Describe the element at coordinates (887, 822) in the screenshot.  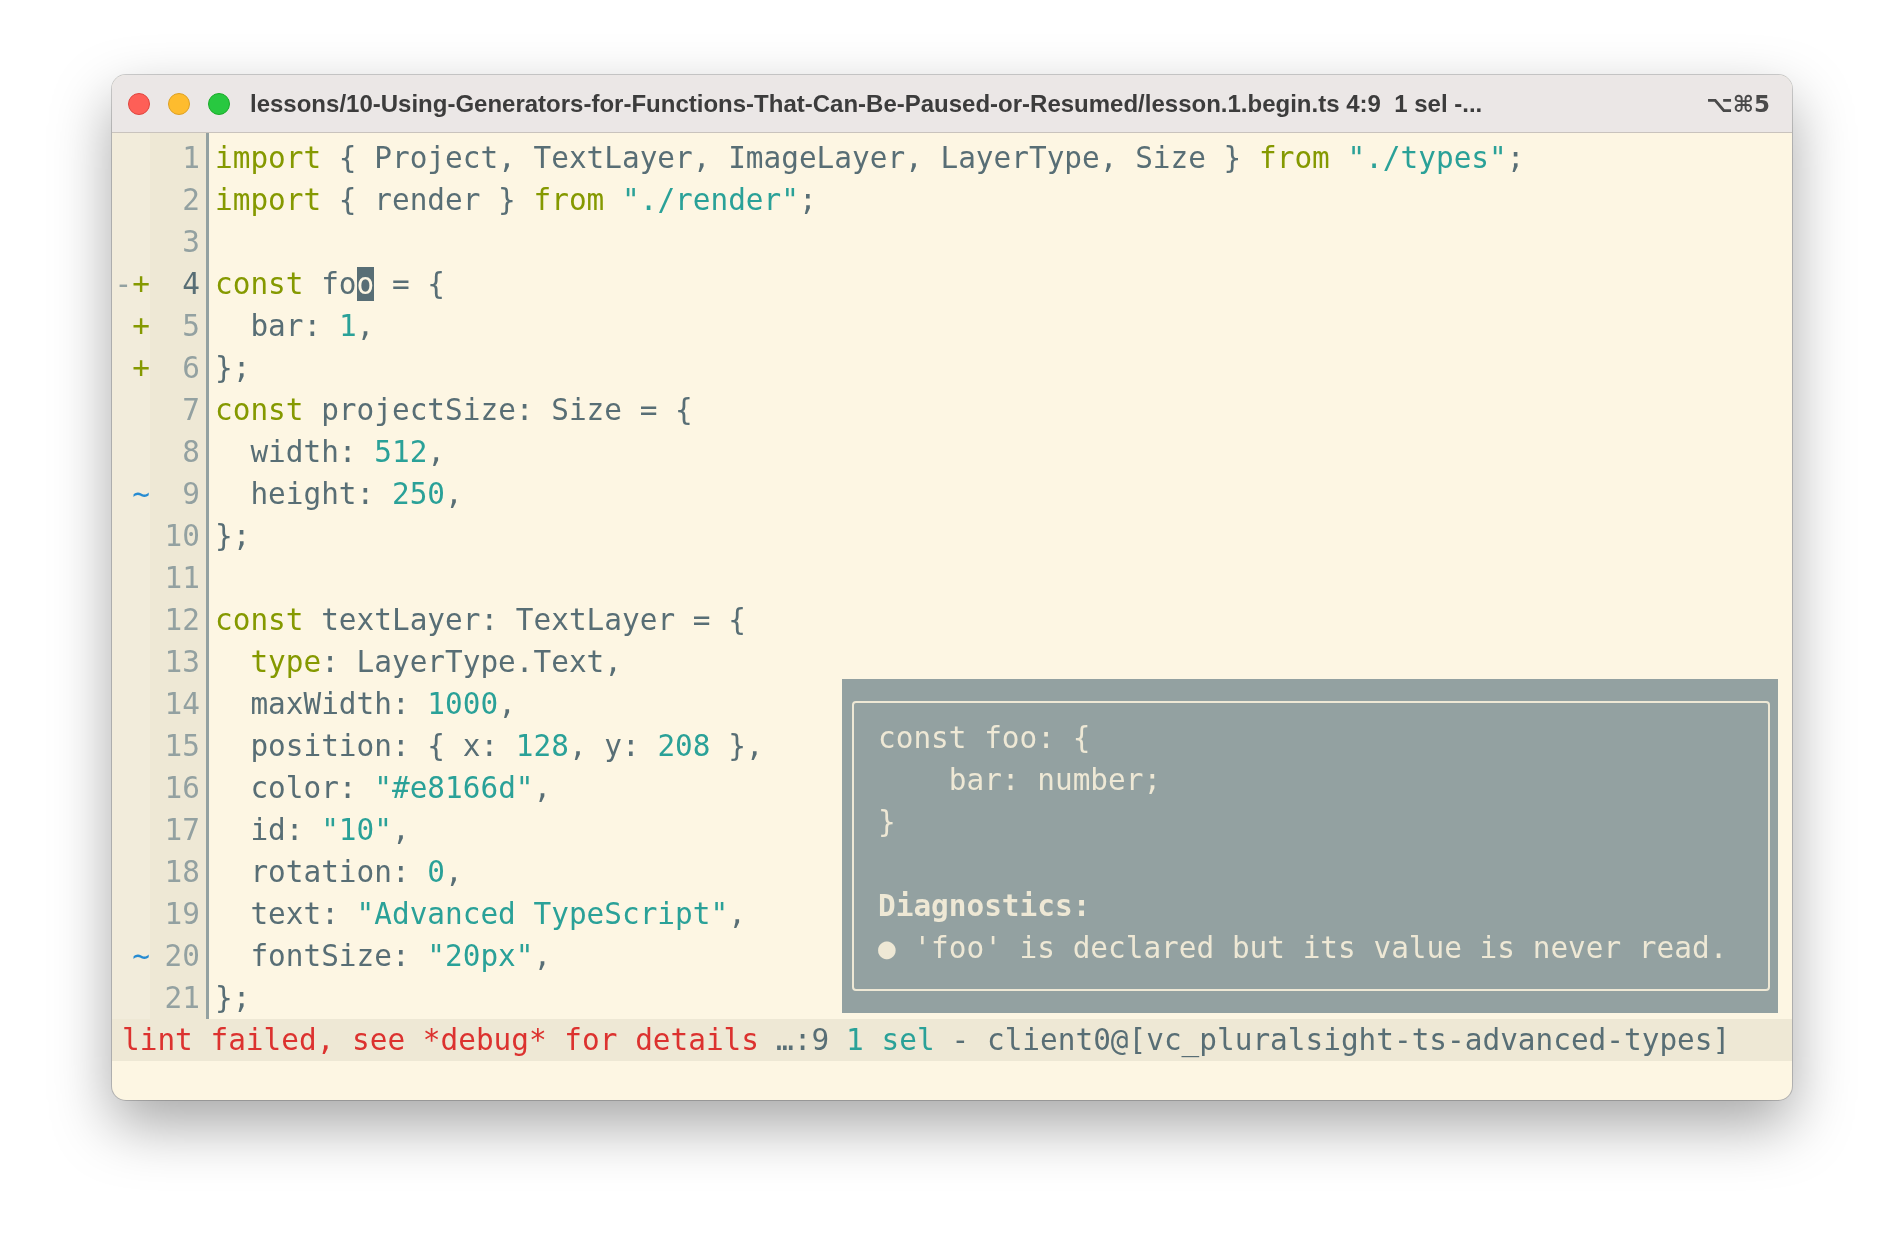
I see `type-signature-line: }` at that location.